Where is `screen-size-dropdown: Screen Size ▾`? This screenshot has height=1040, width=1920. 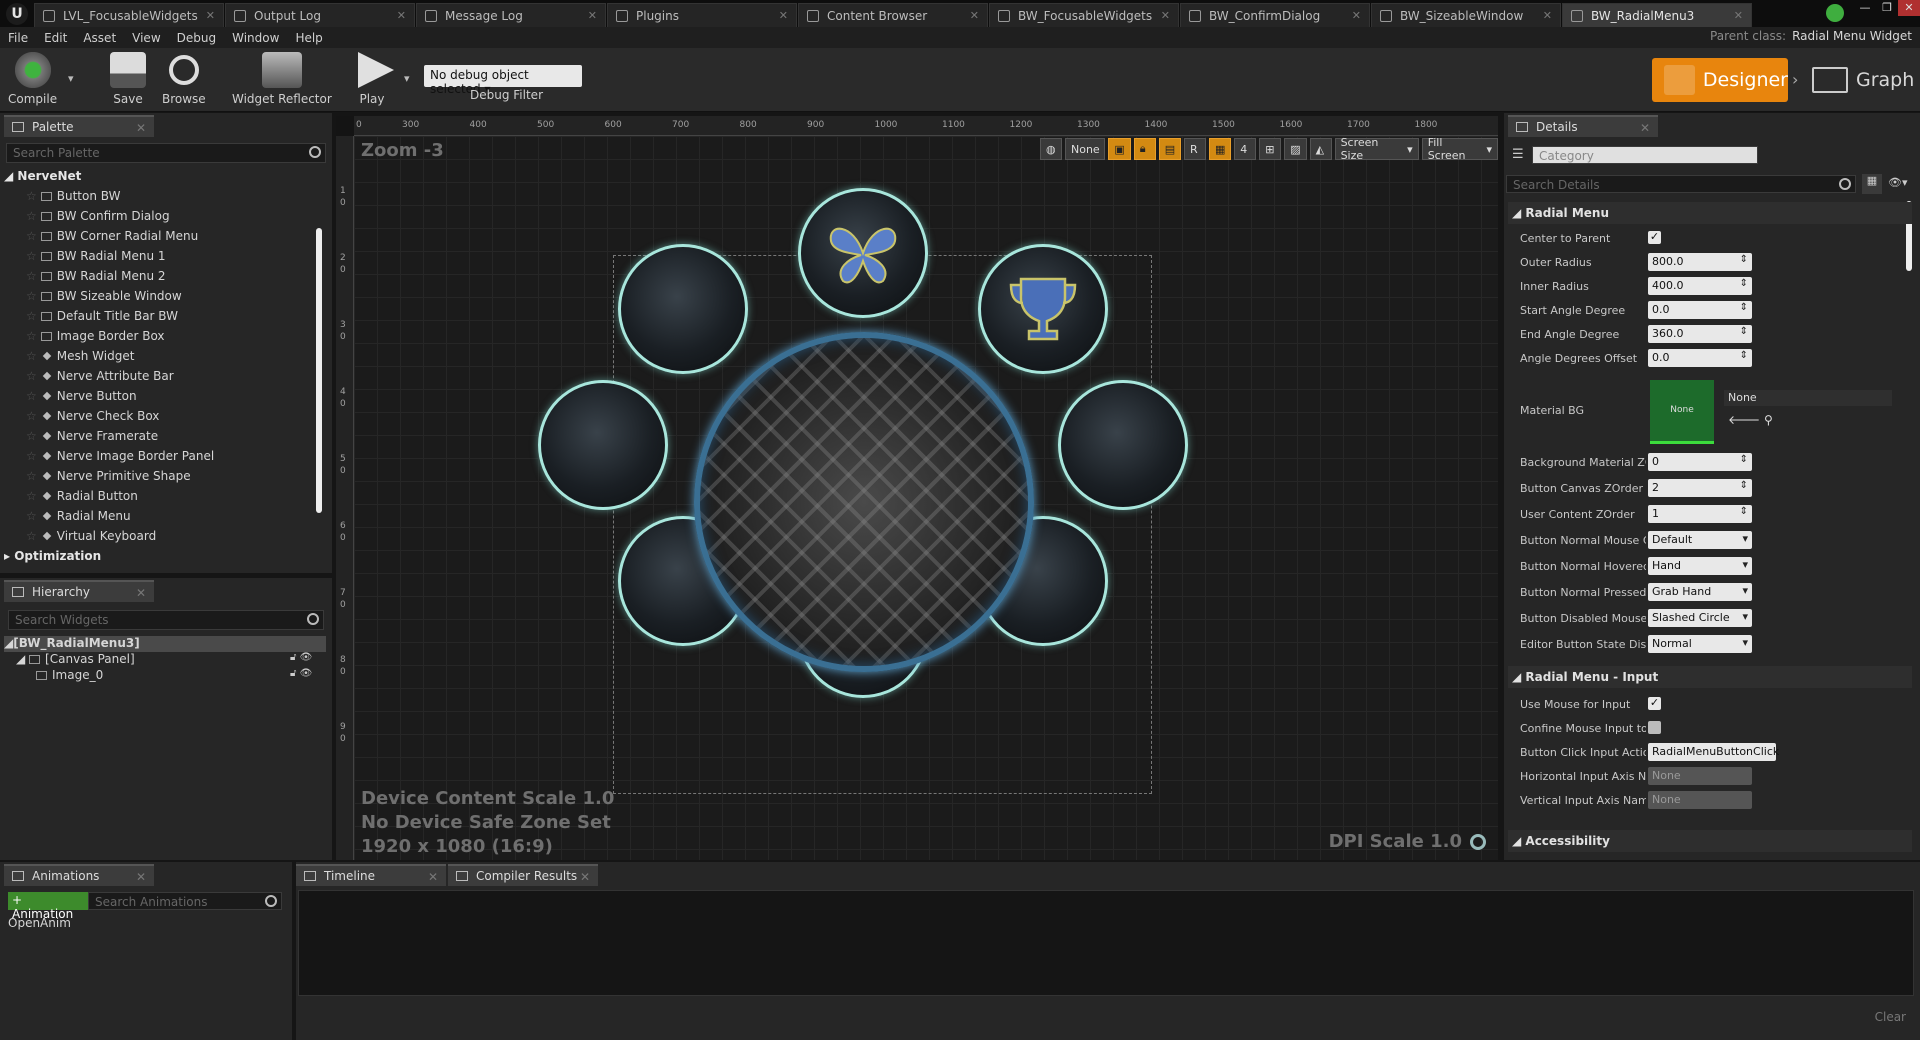 screen-size-dropdown: Screen Size ▾ is located at coordinates (1376, 149).